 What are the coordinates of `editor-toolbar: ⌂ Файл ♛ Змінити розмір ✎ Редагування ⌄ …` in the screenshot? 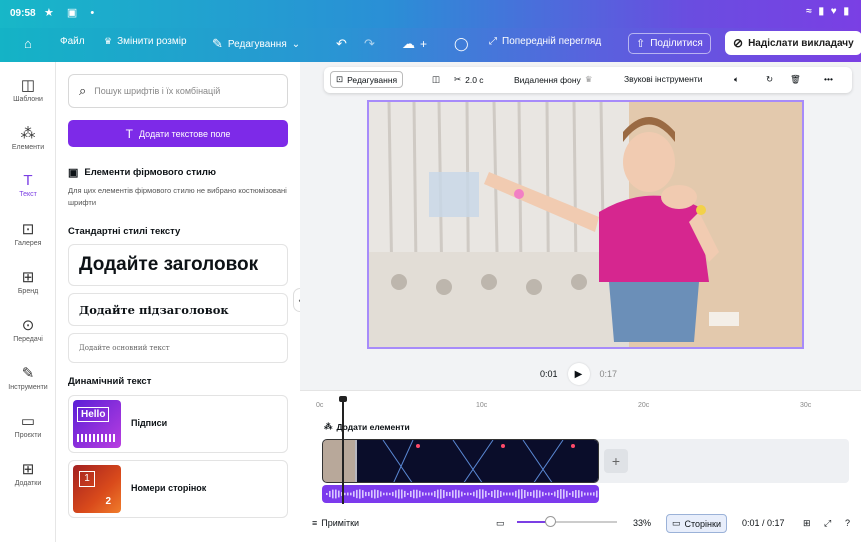 It's located at (430, 45).